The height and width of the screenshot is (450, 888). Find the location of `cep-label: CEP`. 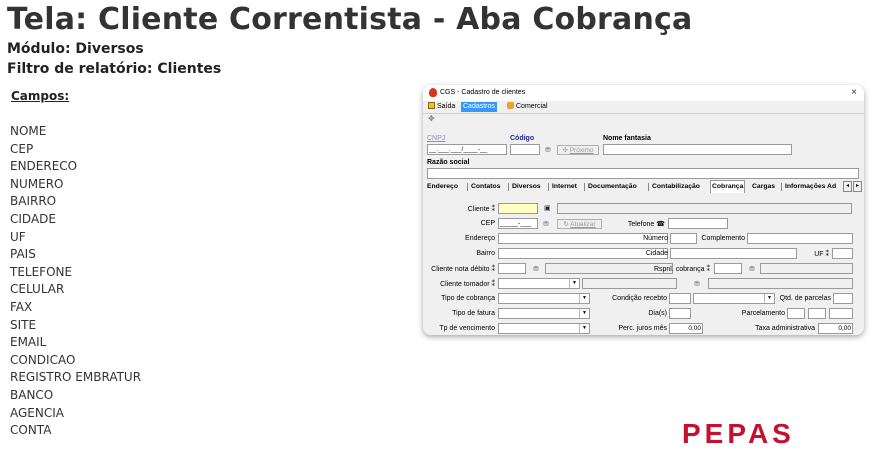

cep-label: CEP is located at coordinates (487, 223).